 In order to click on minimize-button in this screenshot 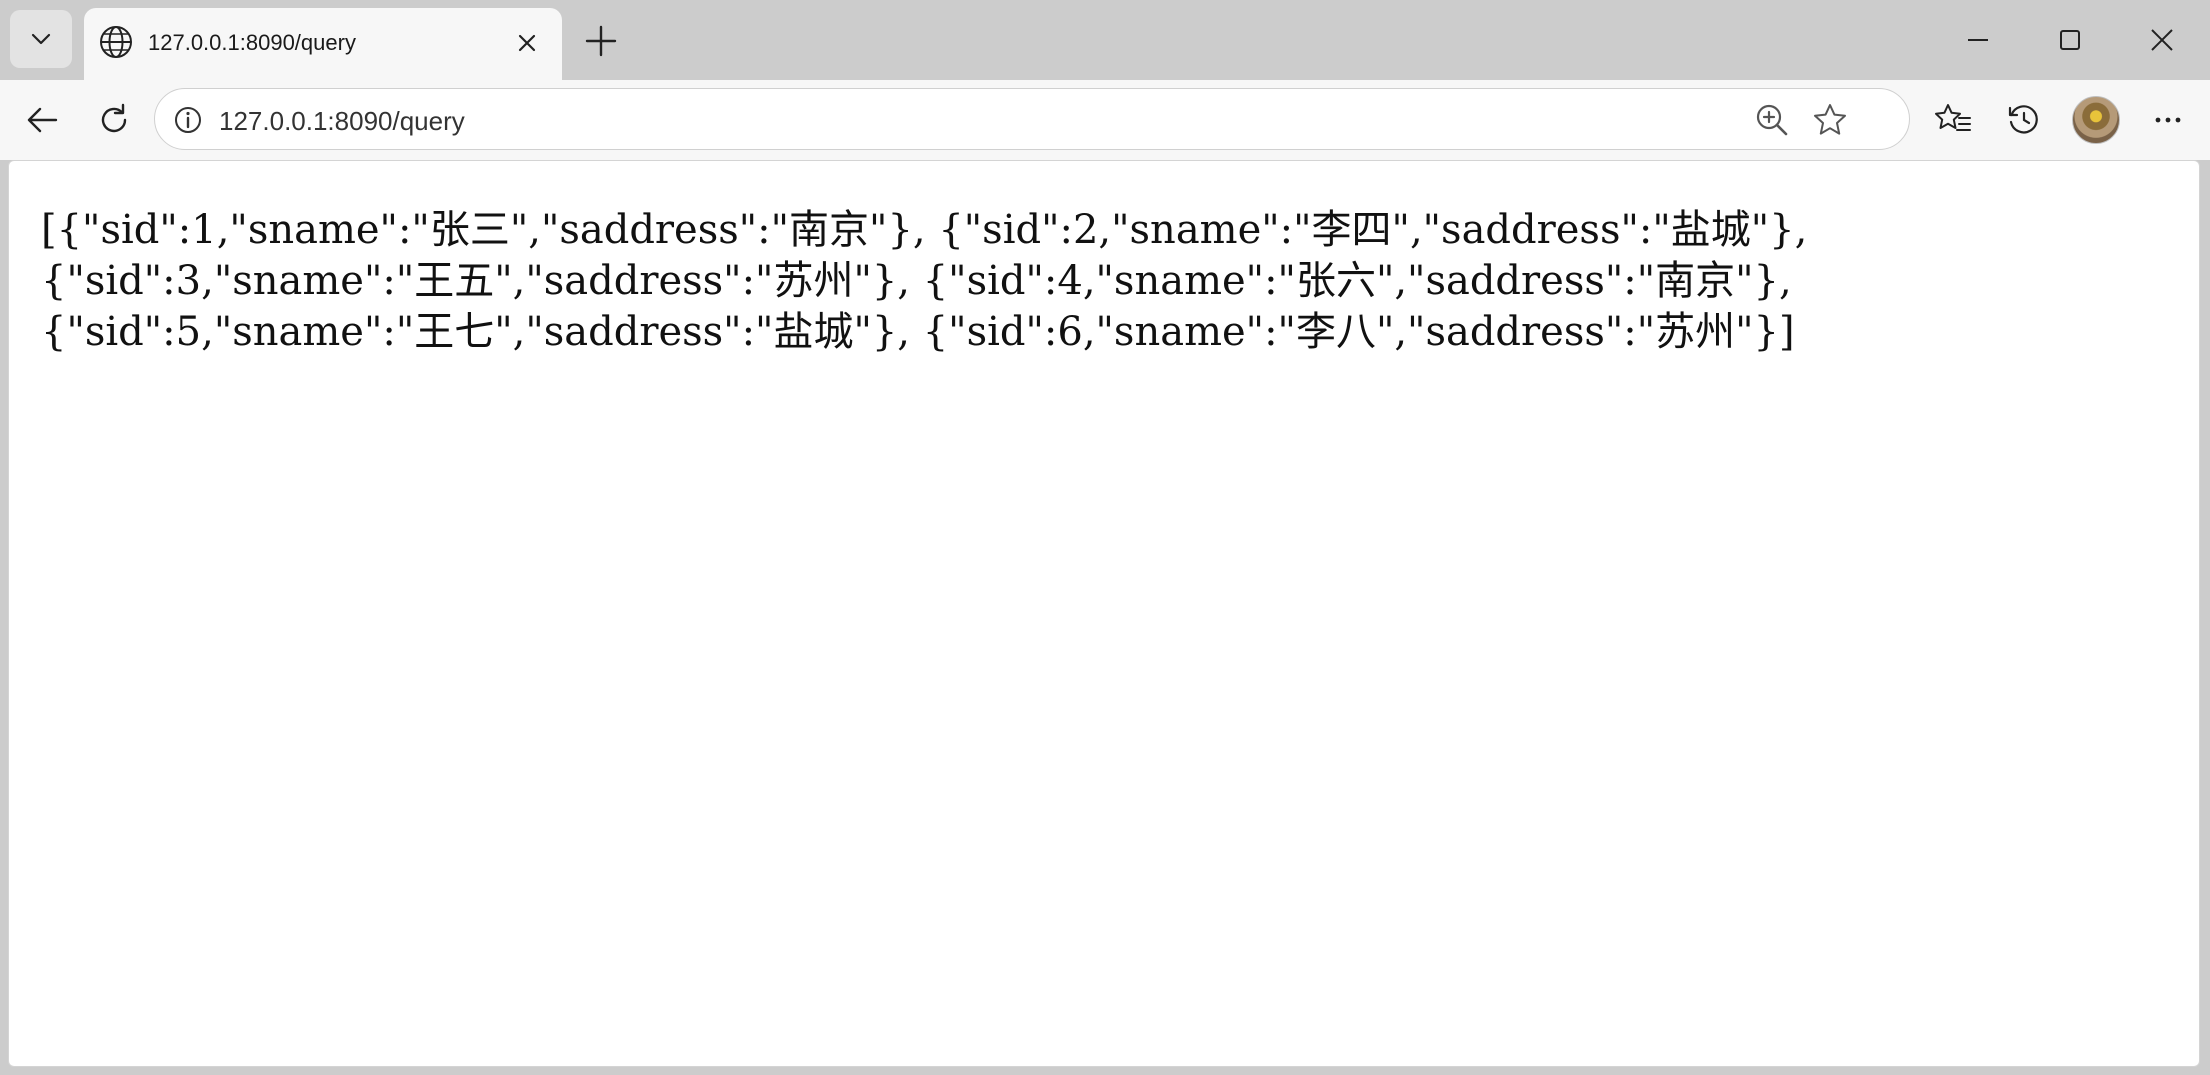, I will do `click(1978, 40)`.